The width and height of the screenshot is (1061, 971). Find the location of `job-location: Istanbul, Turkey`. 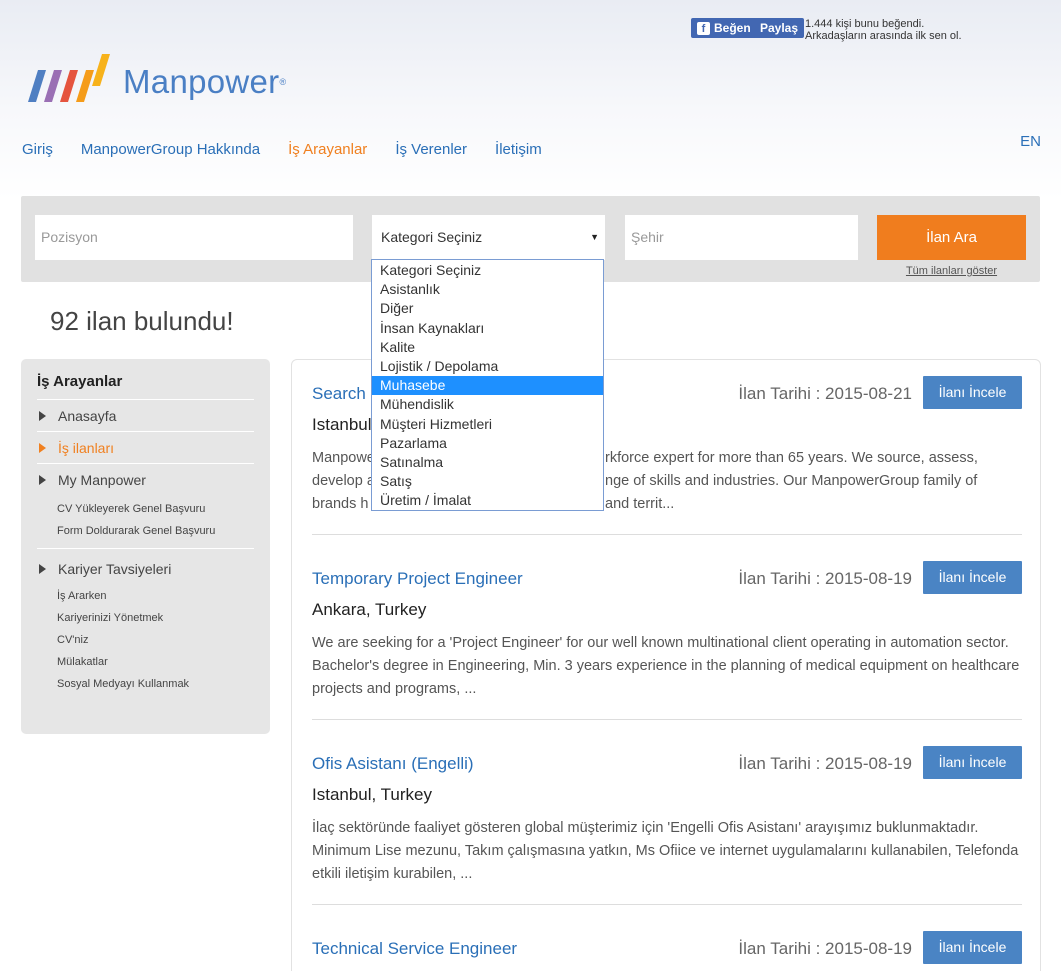

job-location: Istanbul, Turkey is located at coordinates (372, 794).